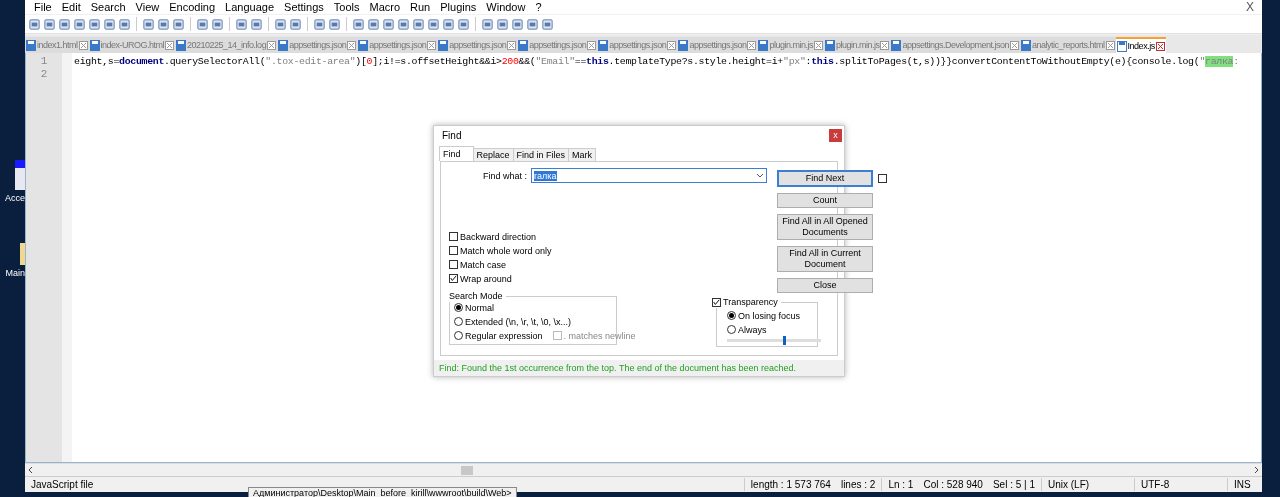  Describe the element at coordinates (385, 7) in the screenshot. I see `menu-item: Macro` at that location.